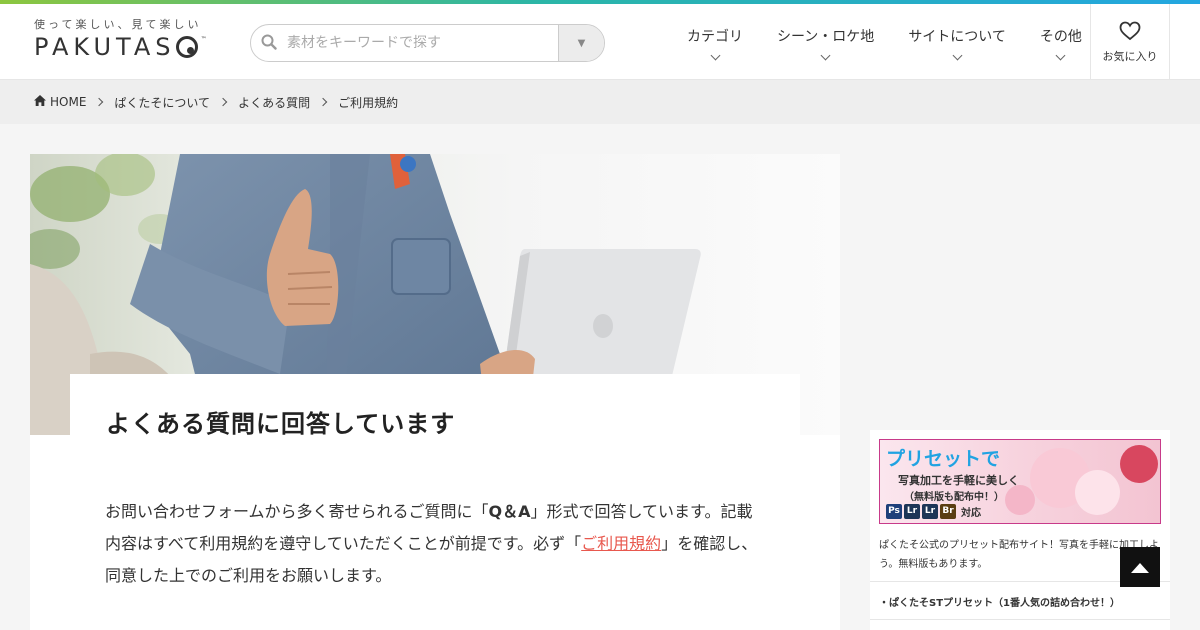 The image size is (1200, 630). What do you see at coordinates (715, 36) in the screenshot?
I see `nav-item-label: カテゴリ` at bounding box center [715, 36].